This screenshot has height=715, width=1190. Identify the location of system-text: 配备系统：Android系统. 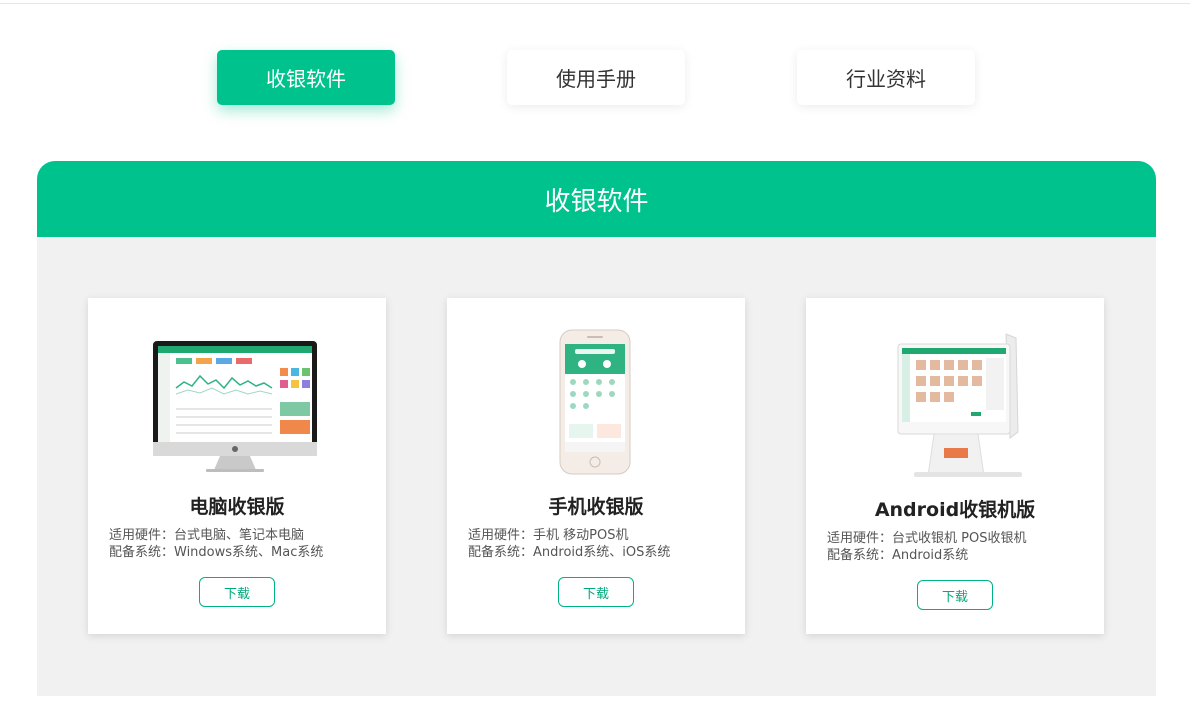
(898, 555).